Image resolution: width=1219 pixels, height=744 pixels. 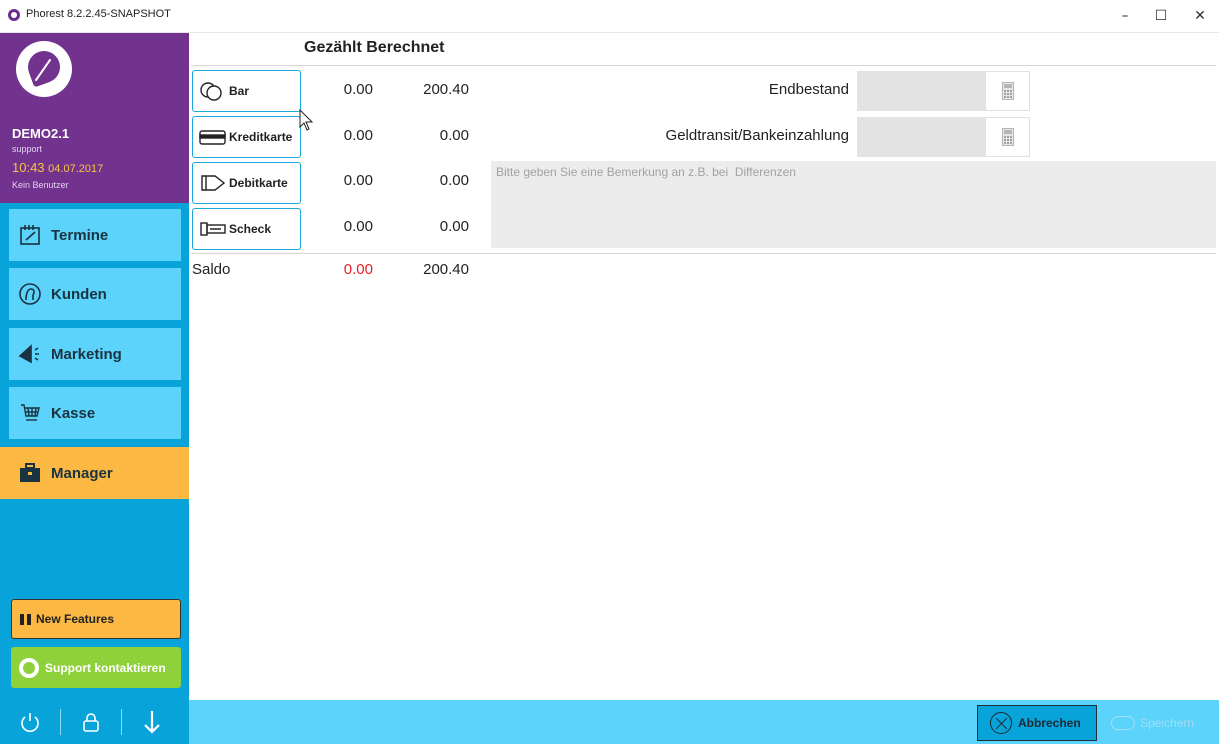 I want to click on nav-item-termine: Termine, so click(x=95, y=235).